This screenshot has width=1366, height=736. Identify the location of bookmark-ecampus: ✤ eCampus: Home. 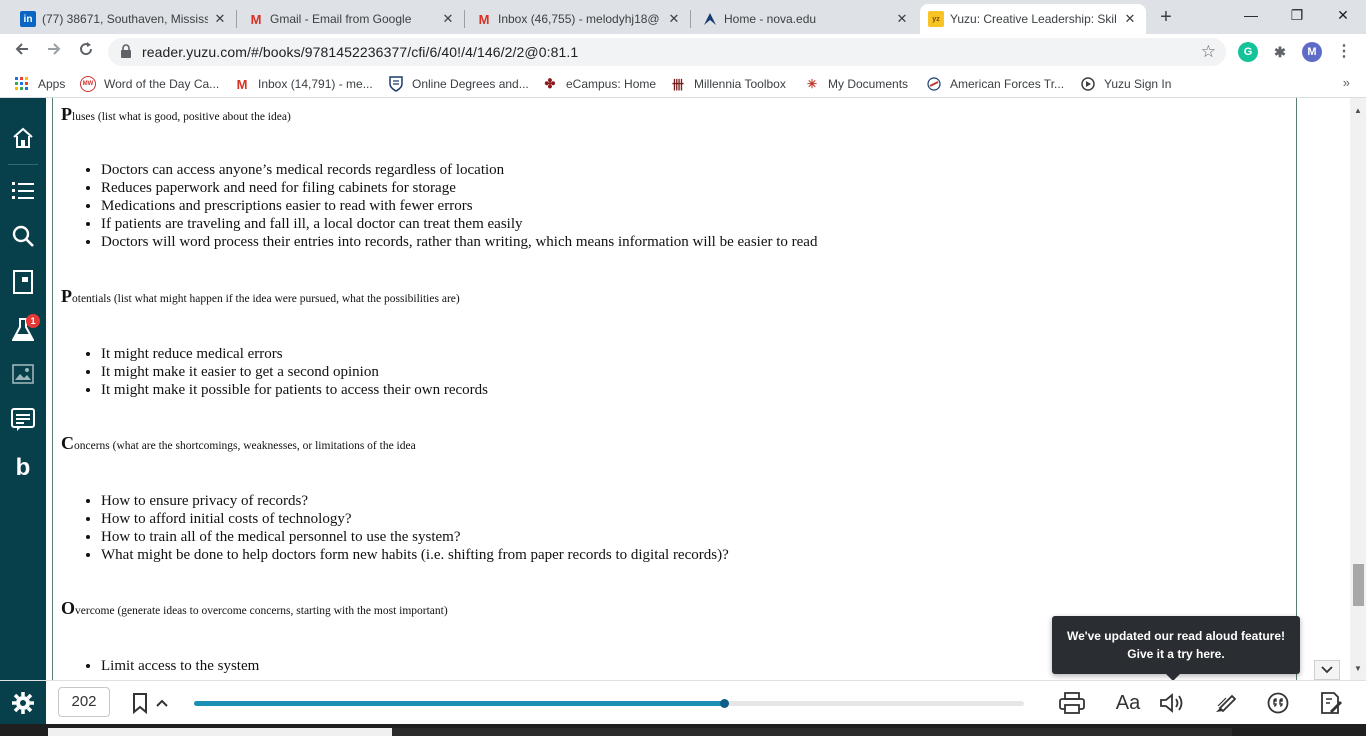
(599, 84).